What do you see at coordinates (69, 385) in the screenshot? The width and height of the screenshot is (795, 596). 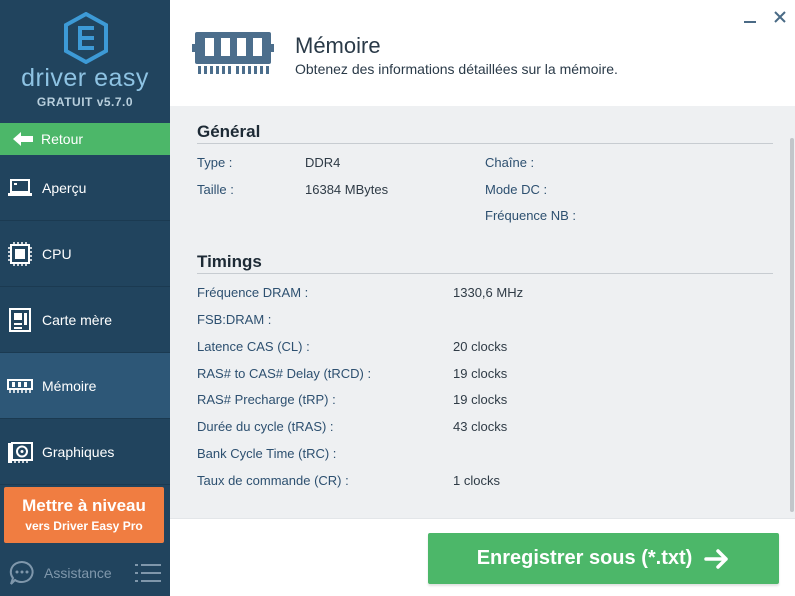 I see `sidebar-item-label: Mémoire` at bounding box center [69, 385].